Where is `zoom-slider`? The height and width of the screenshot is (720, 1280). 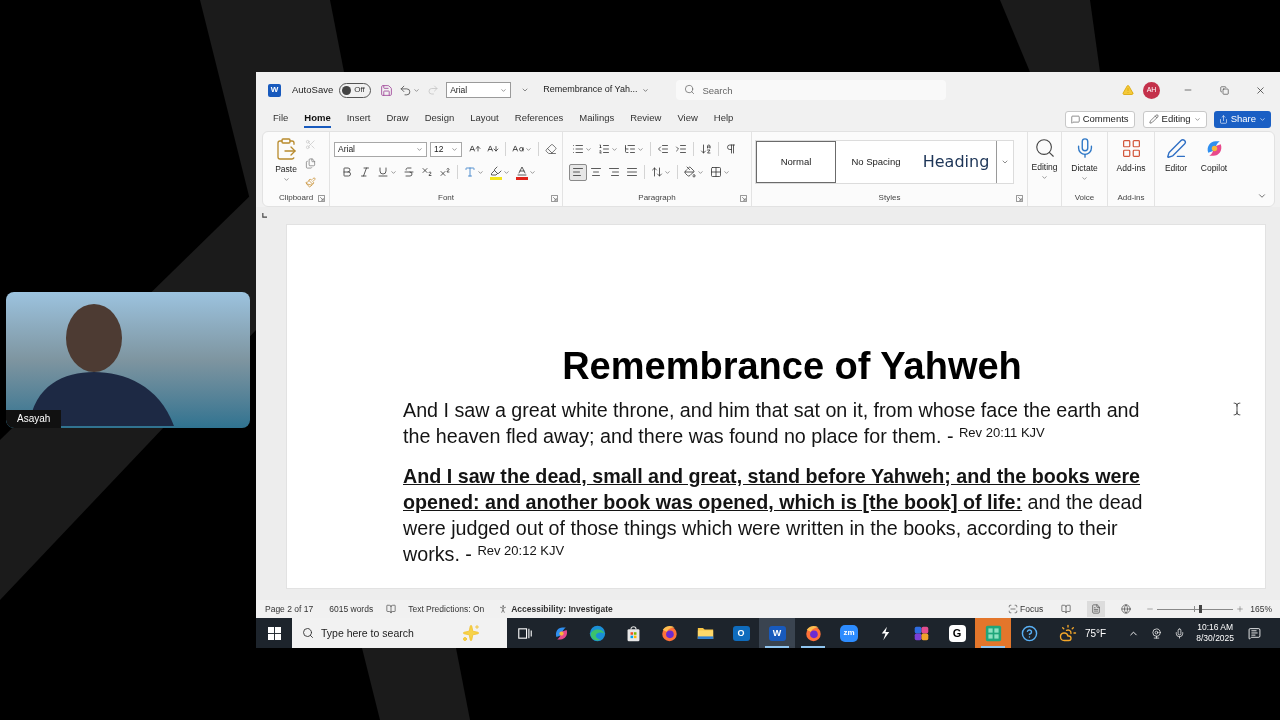 zoom-slider is located at coordinates (1195, 609).